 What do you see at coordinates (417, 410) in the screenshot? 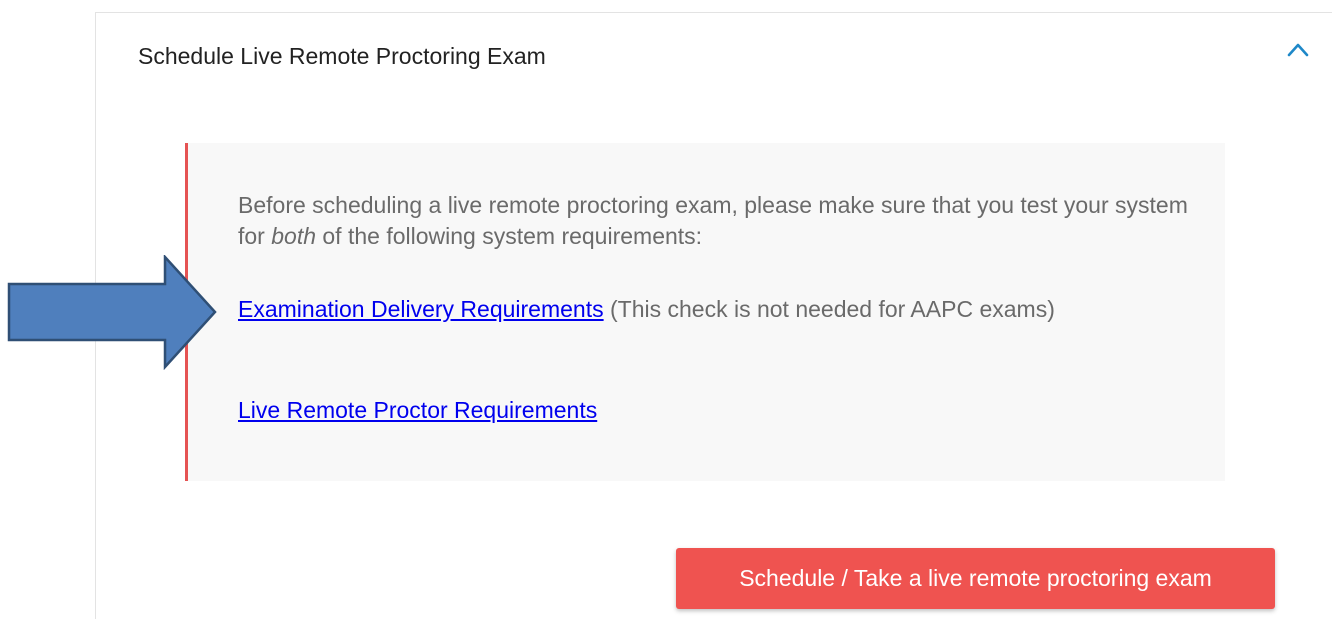
I see `live-remote-proctor-requirements-link: Live Remote Proctor Requirements` at bounding box center [417, 410].